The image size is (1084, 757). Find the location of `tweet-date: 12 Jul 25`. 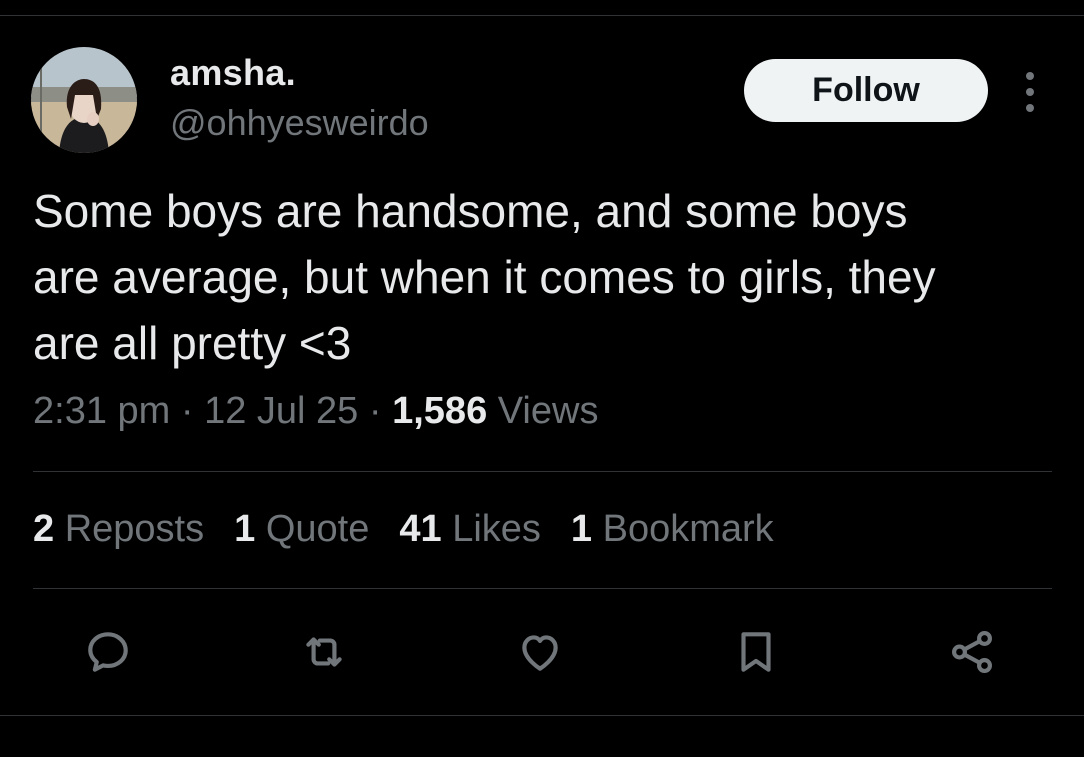

tweet-date: 12 Jul 25 is located at coordinates (281, 411).